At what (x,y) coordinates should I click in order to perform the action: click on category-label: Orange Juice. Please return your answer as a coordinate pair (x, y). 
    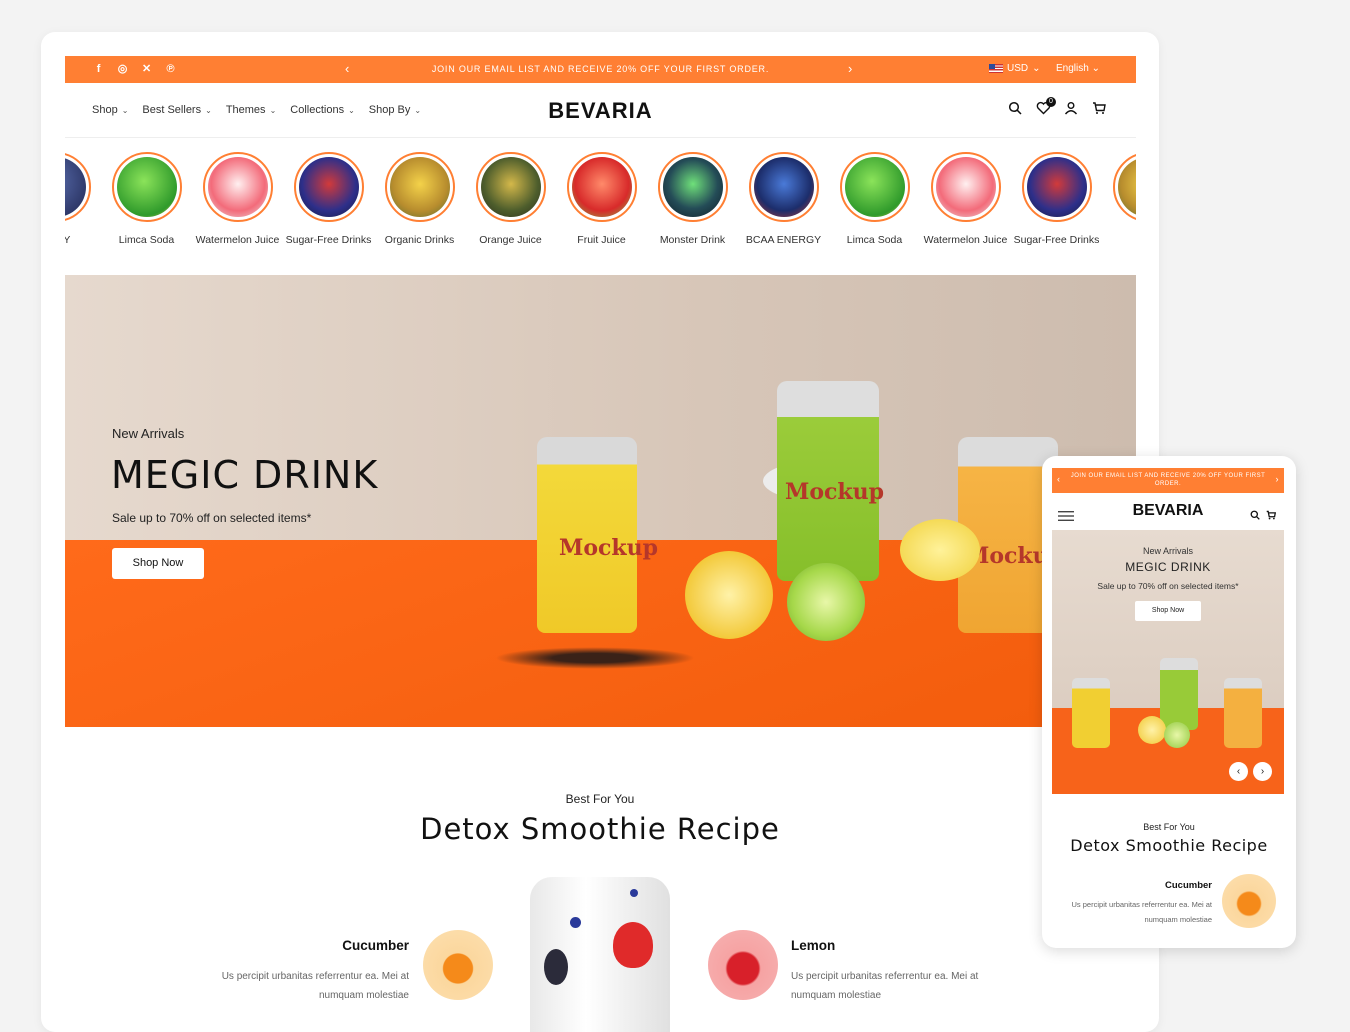
    Looking at the image, I should click on (510, 240).